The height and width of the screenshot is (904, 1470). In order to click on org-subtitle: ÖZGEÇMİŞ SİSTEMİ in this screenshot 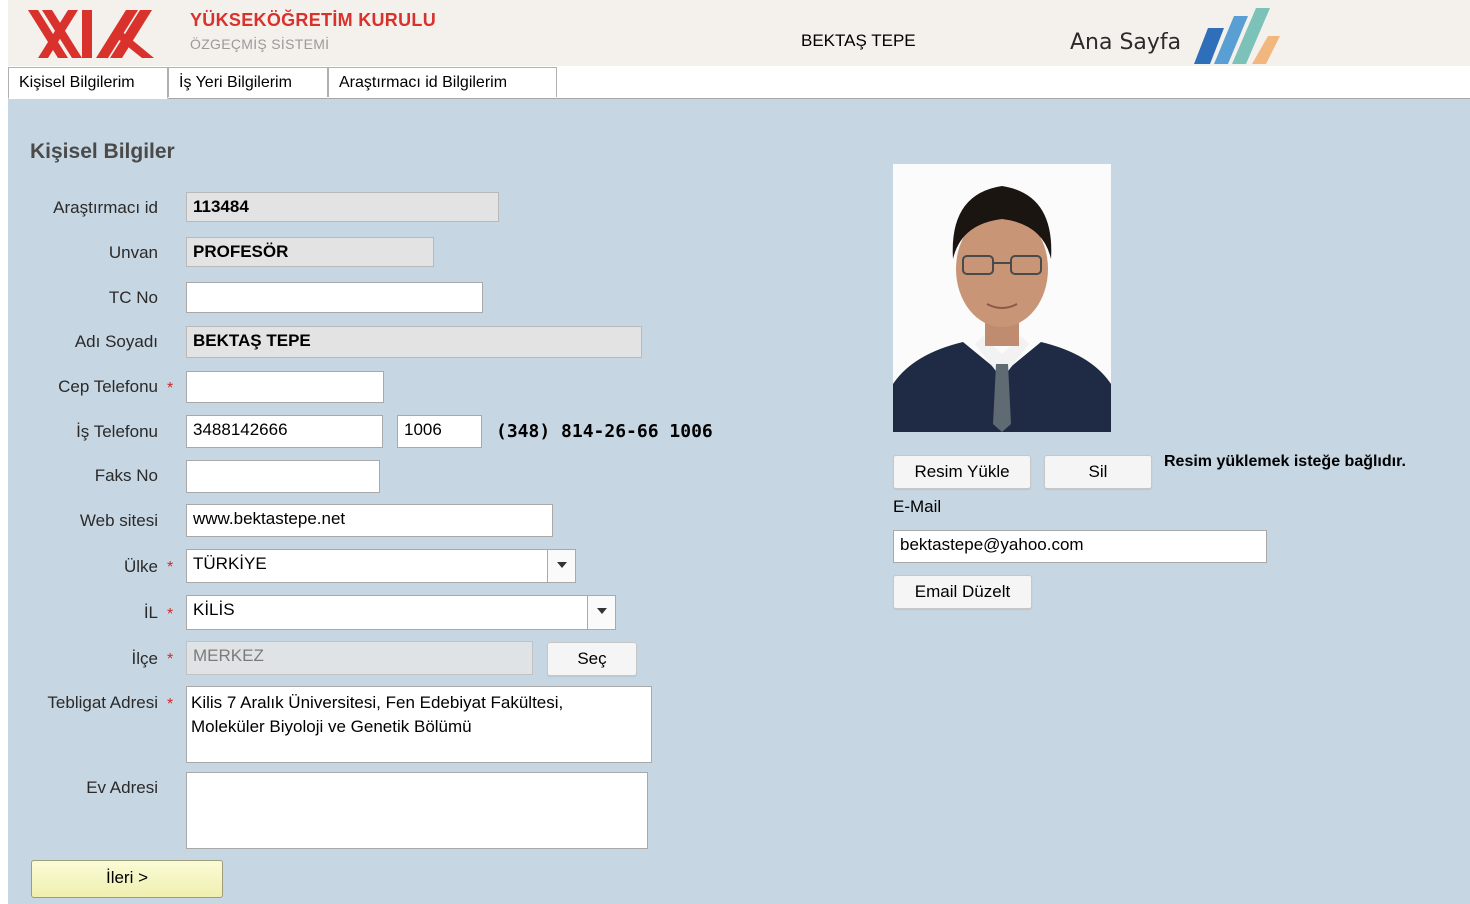, I will do `click(260, 44)`.